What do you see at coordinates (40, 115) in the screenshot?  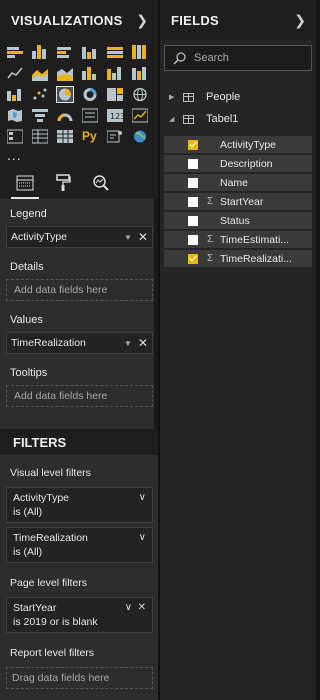 I see `funnel-icon` at bounding box center [40, 115].